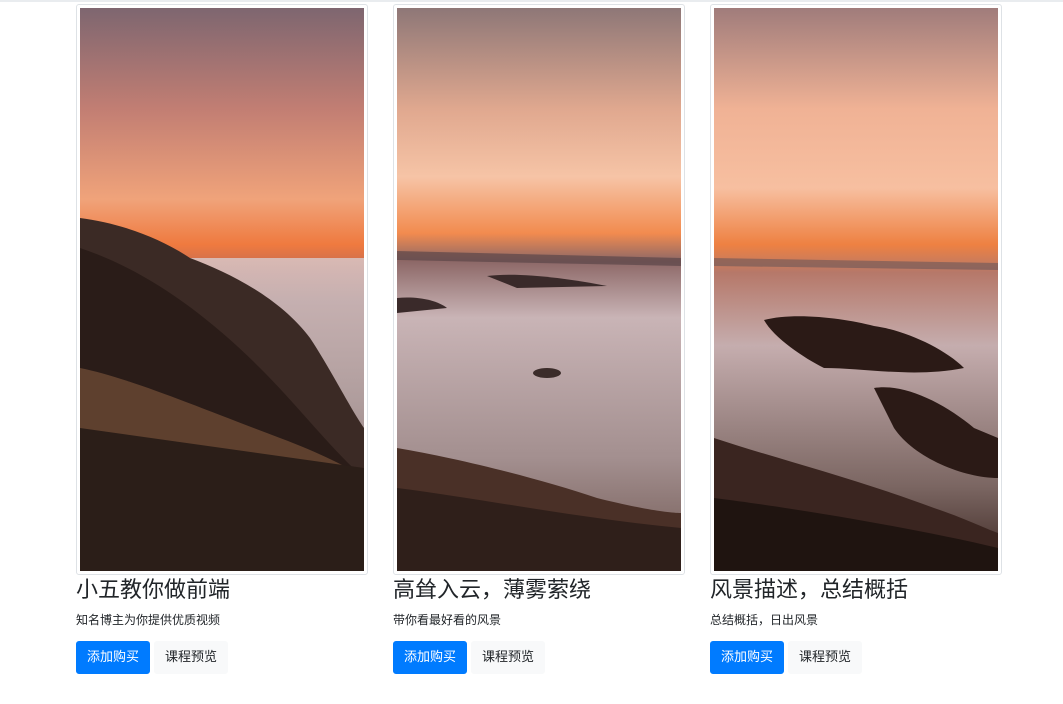 The width and height of the screenshot is (1063, 704). What do you see at coordinates (148, 620) in the screenshot?
I see `course-description: 知名博主为你提供优质视频` at bounding box center [148, 620].